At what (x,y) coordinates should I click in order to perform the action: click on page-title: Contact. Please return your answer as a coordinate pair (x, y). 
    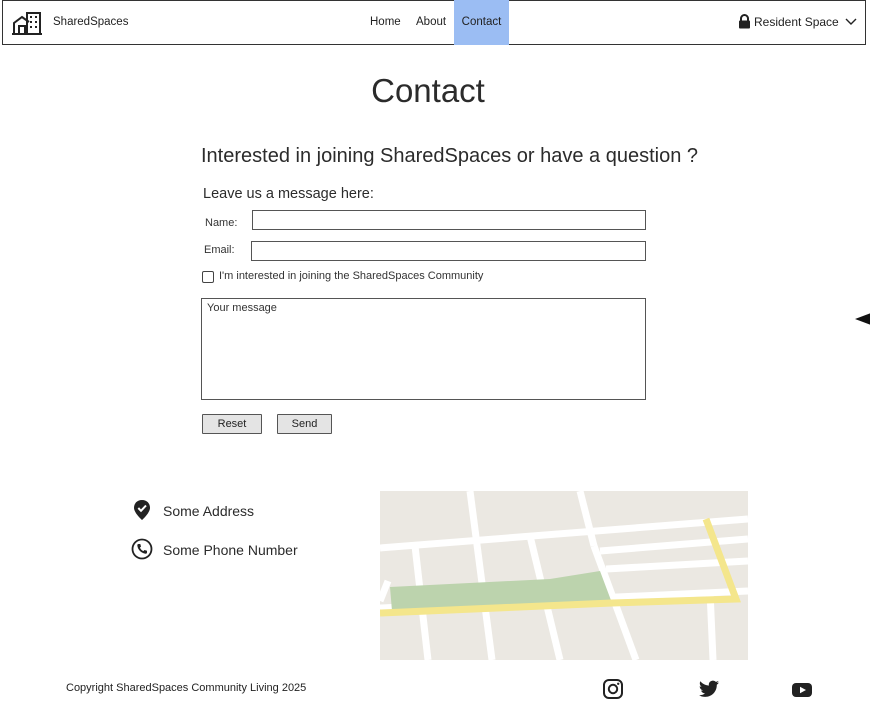
    Looking at the image, I should click on (428, 90).